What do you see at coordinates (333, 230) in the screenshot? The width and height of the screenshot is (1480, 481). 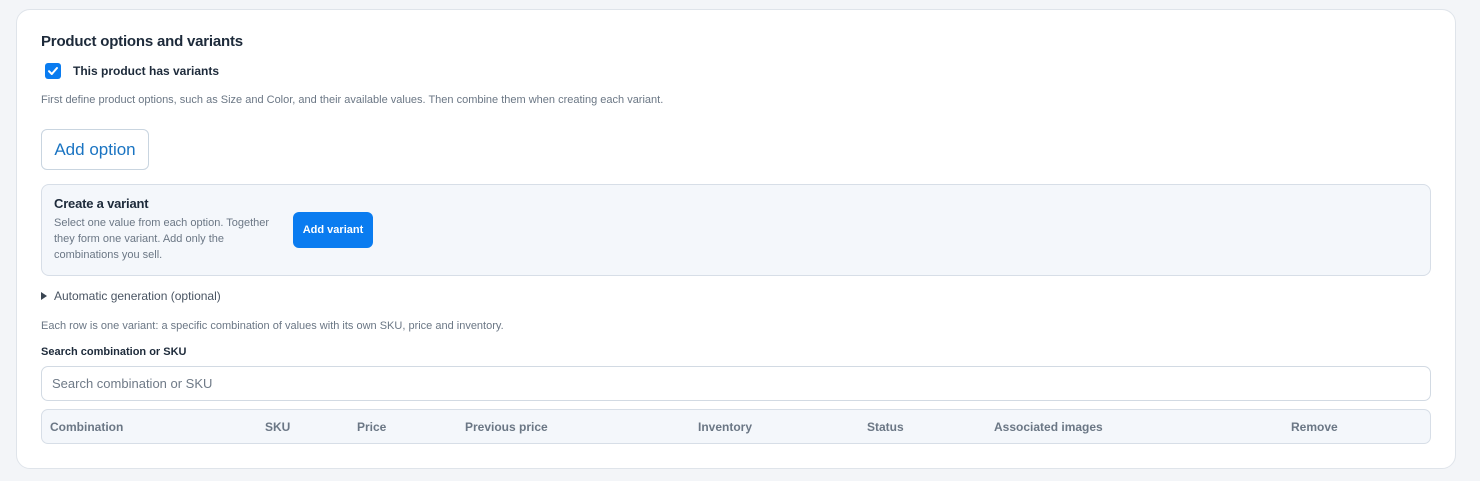 I see `add-variant-button: Add variant` at bounding box center [333, 230].